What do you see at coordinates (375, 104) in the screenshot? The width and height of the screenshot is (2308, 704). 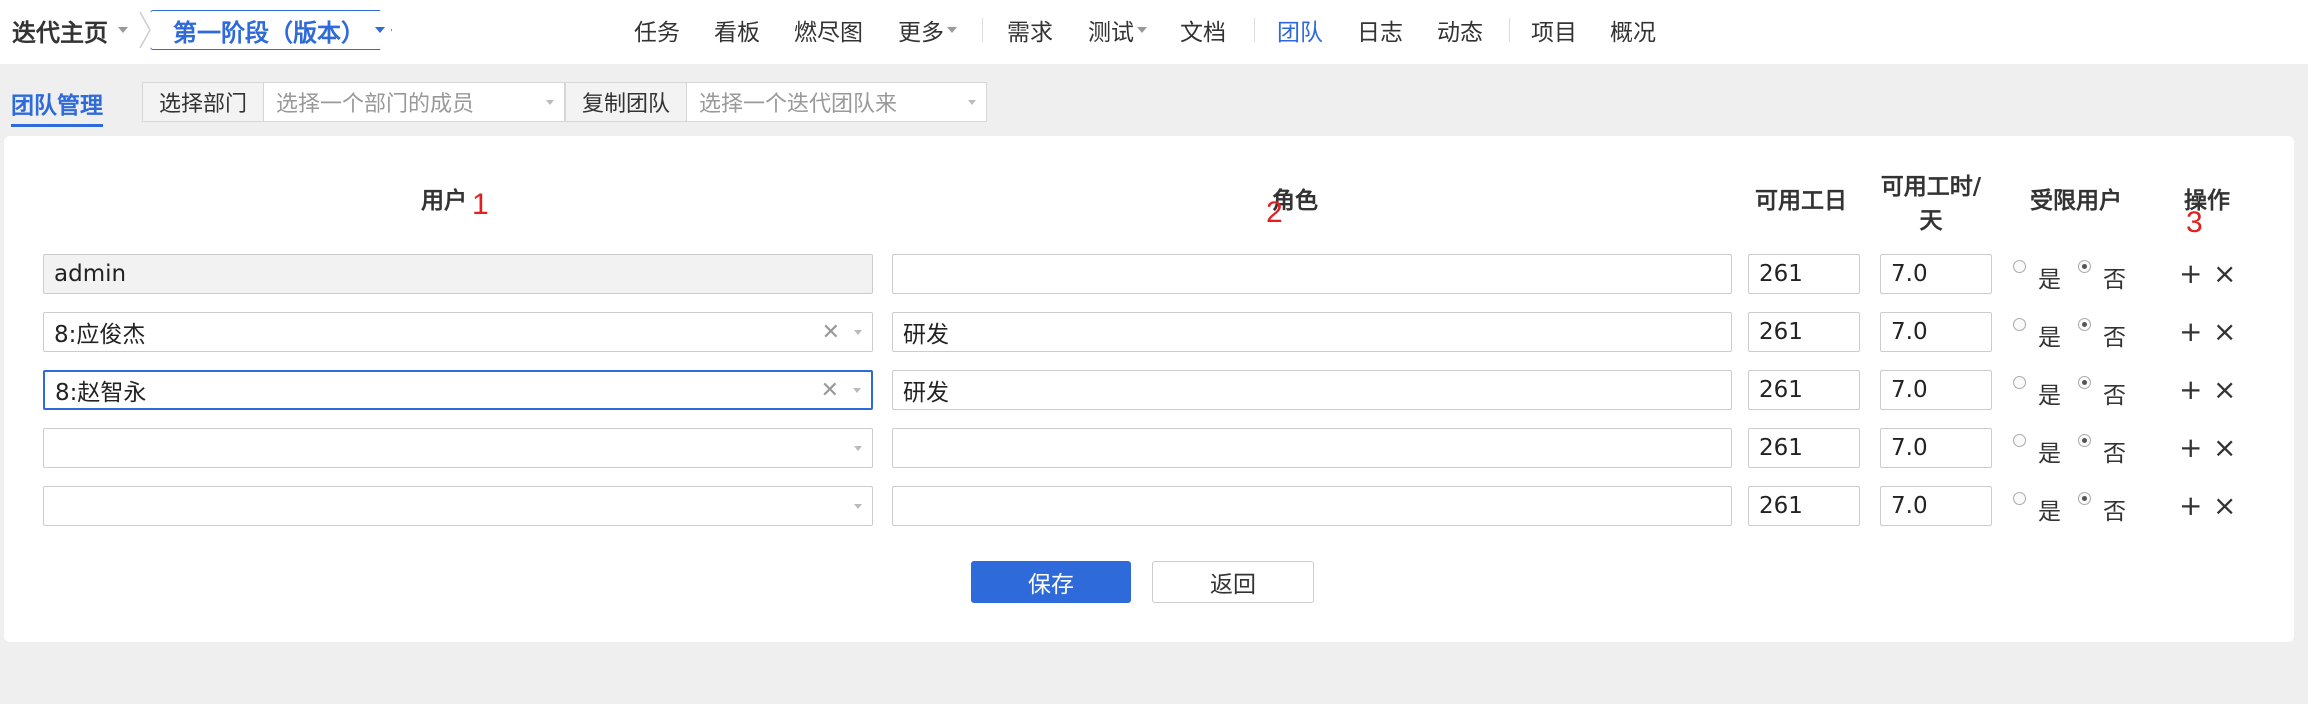 I see `department-select-placeholder: 选择一个部门的成员` at bounding box center [375, 104].